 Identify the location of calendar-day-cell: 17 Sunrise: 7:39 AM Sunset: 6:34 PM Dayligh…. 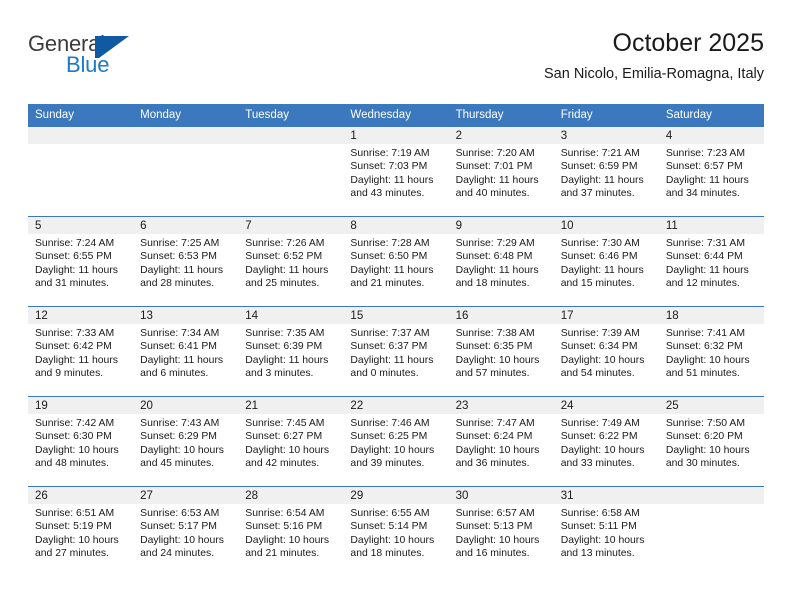
(606, 351).